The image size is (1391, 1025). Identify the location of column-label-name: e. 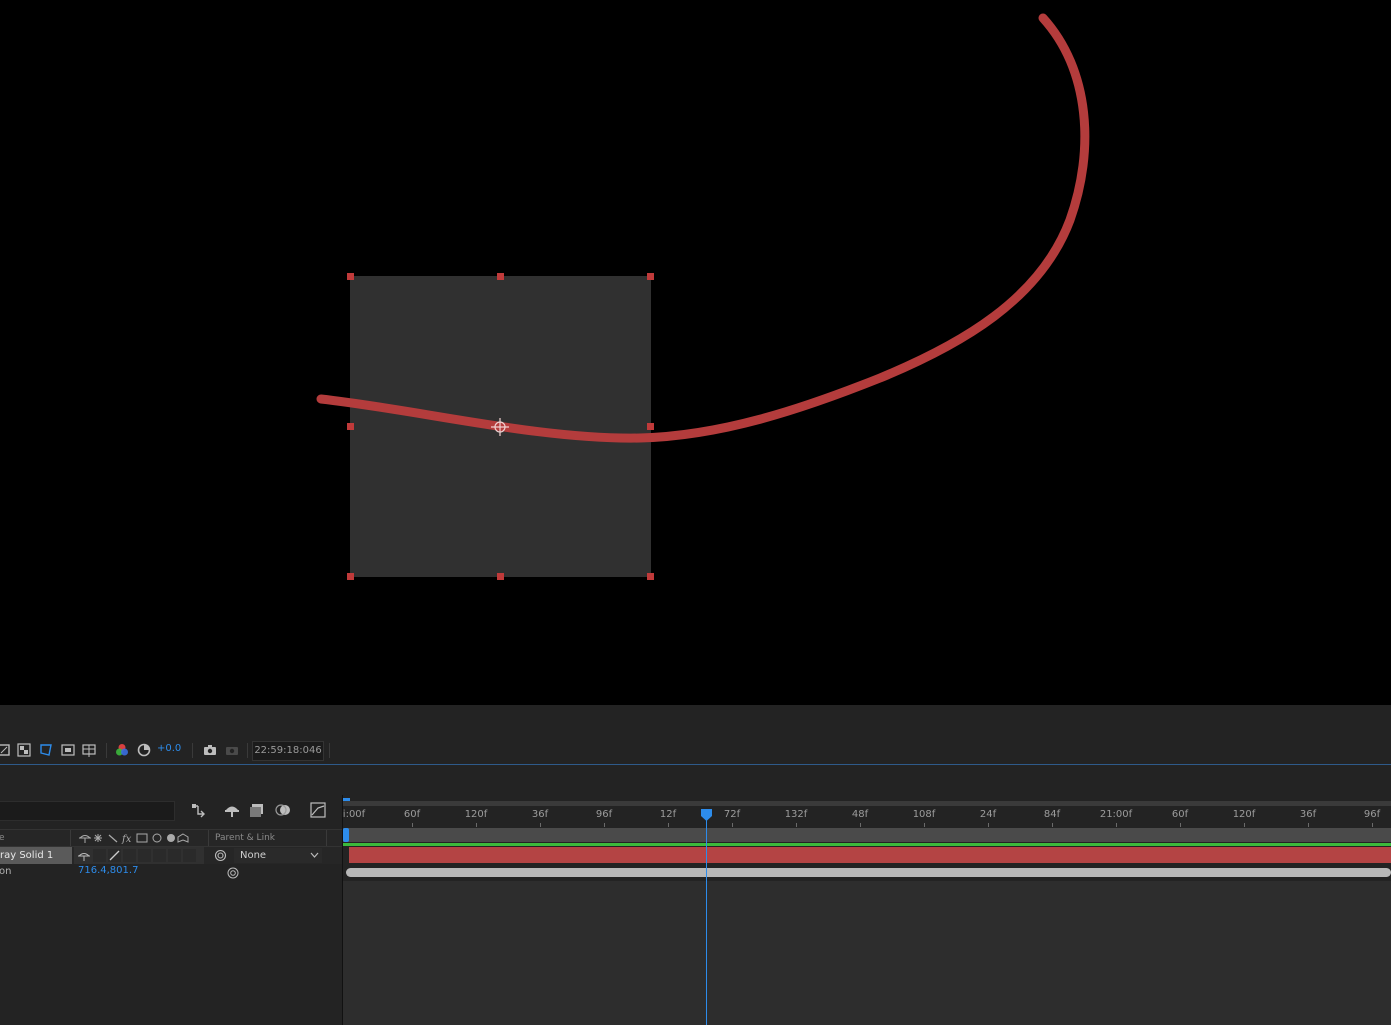
(2, 838).